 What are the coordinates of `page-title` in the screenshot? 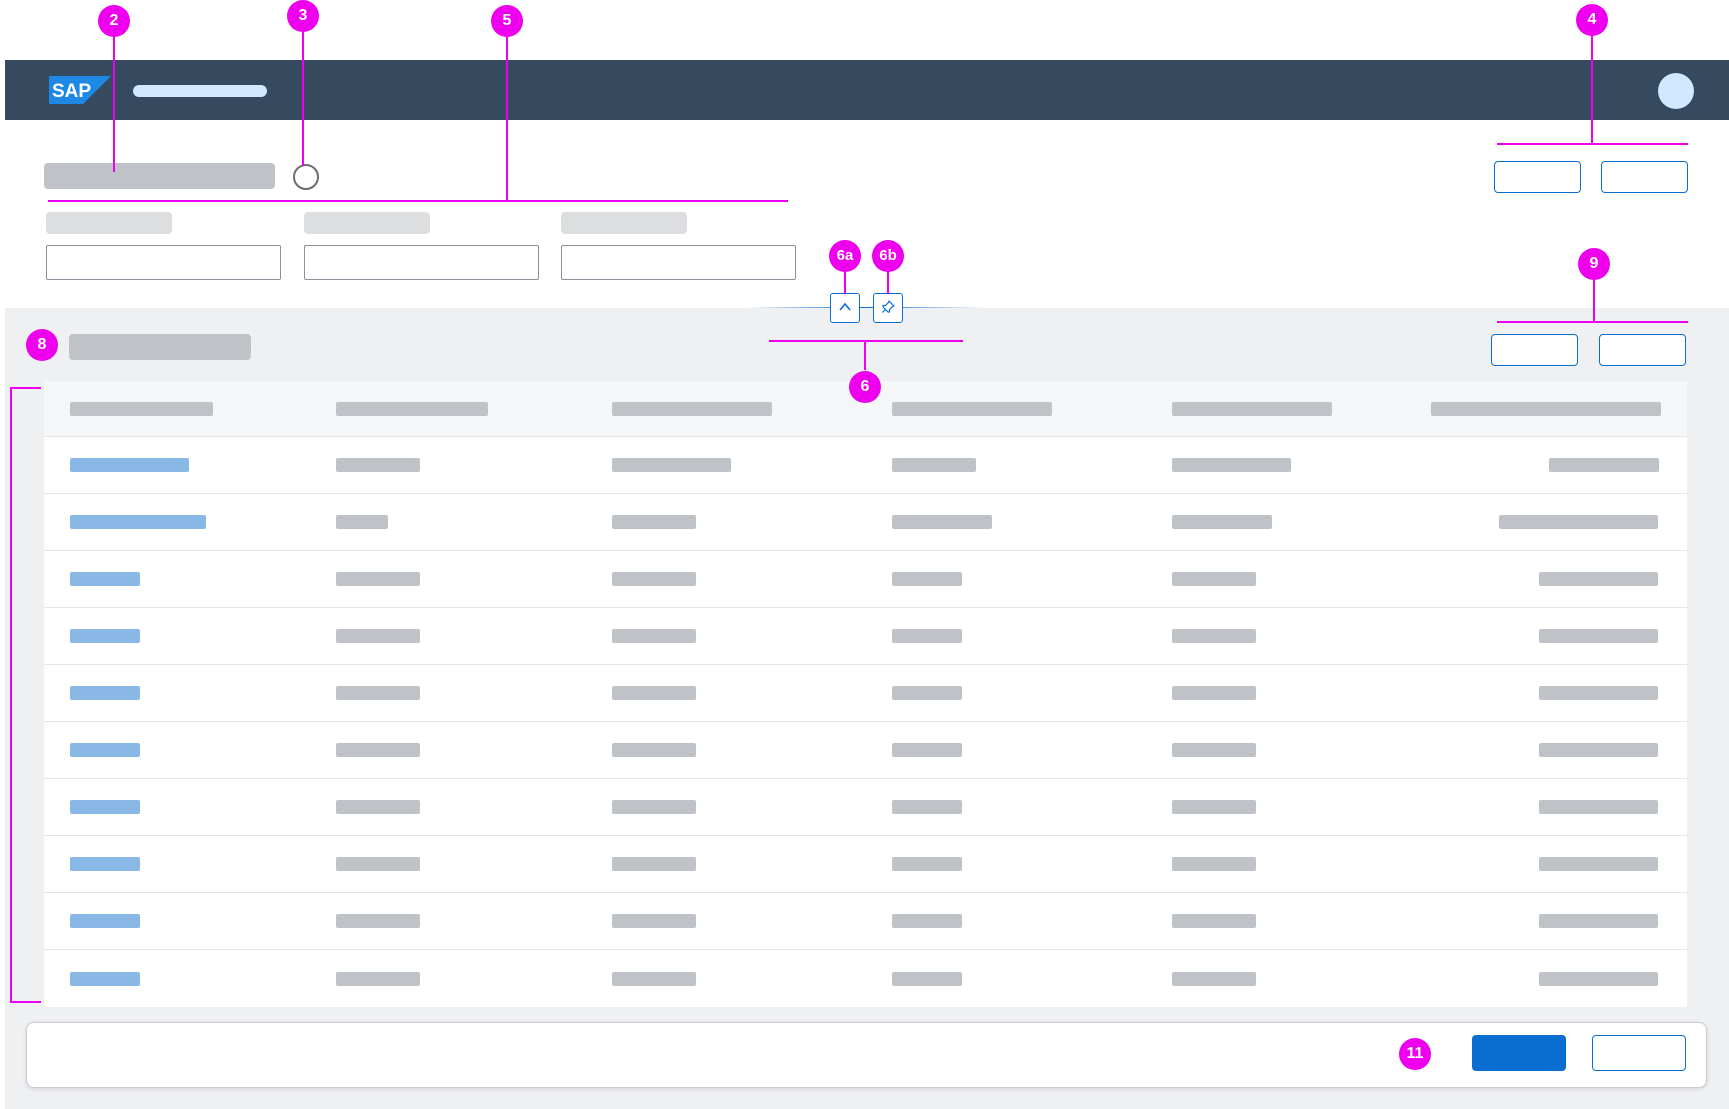 It's located at (159, 176).